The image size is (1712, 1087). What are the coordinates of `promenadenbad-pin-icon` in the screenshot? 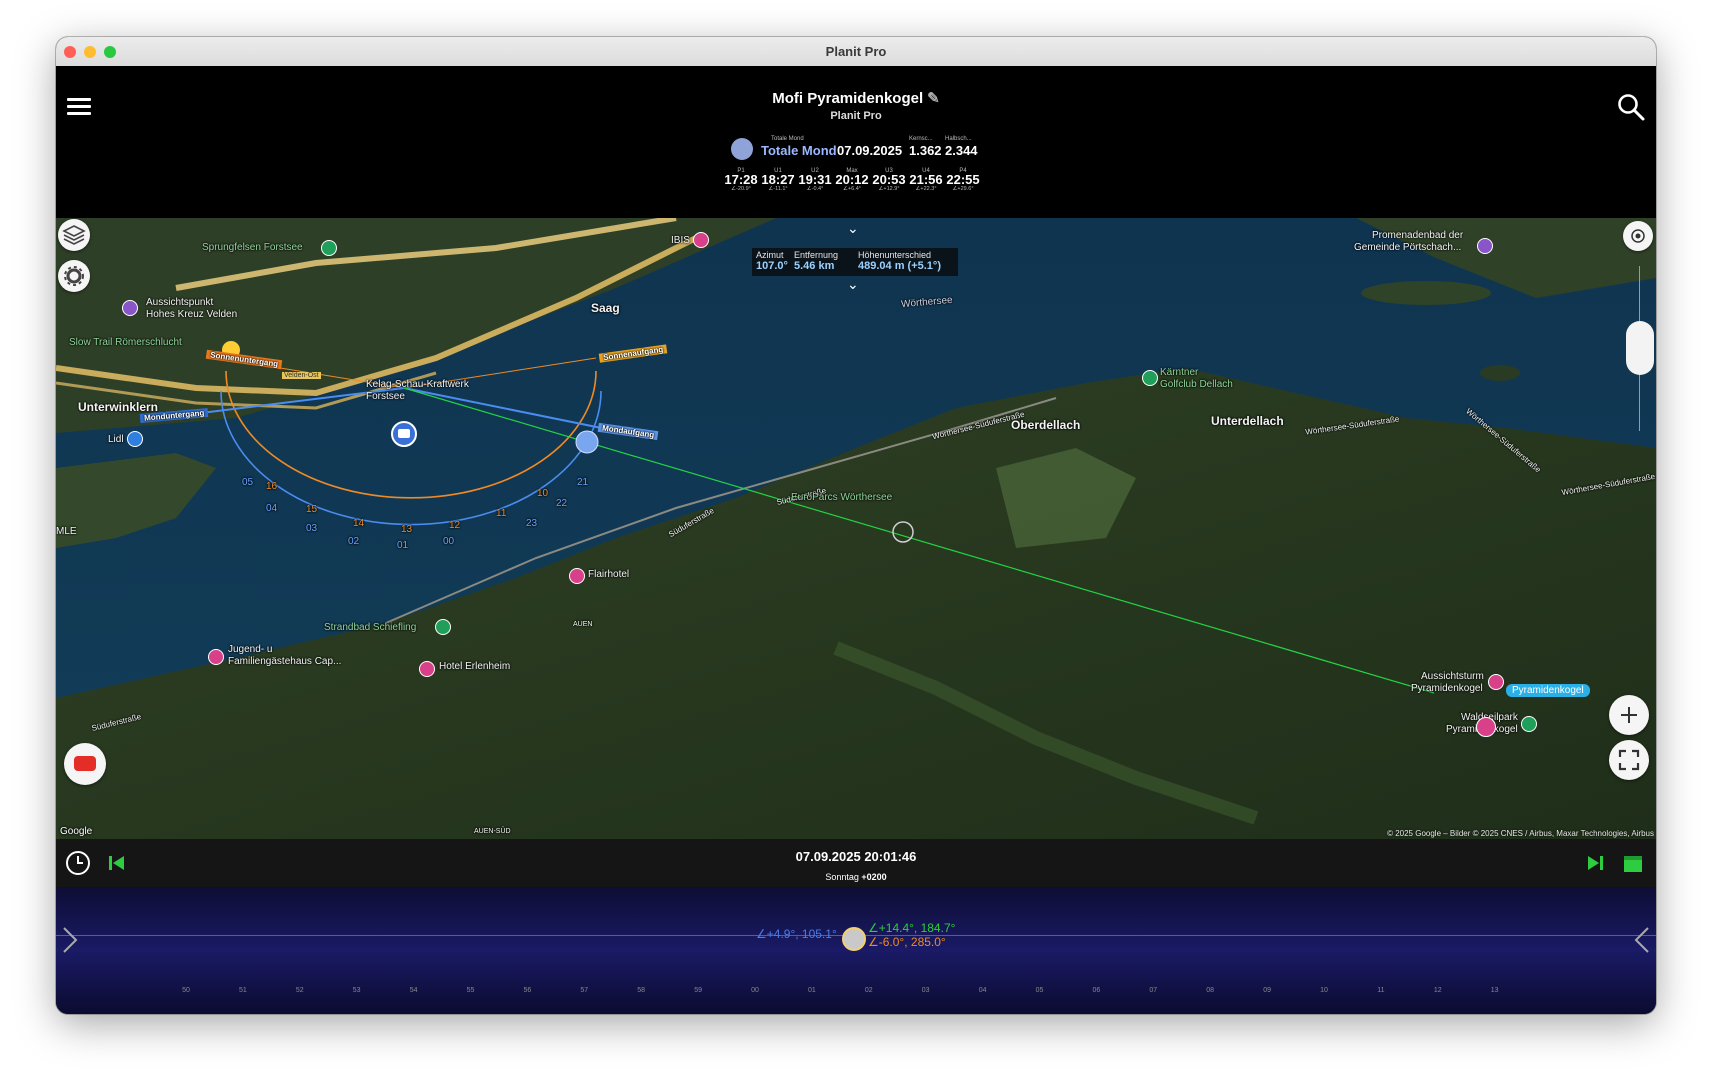 It's located at (1485, 246).